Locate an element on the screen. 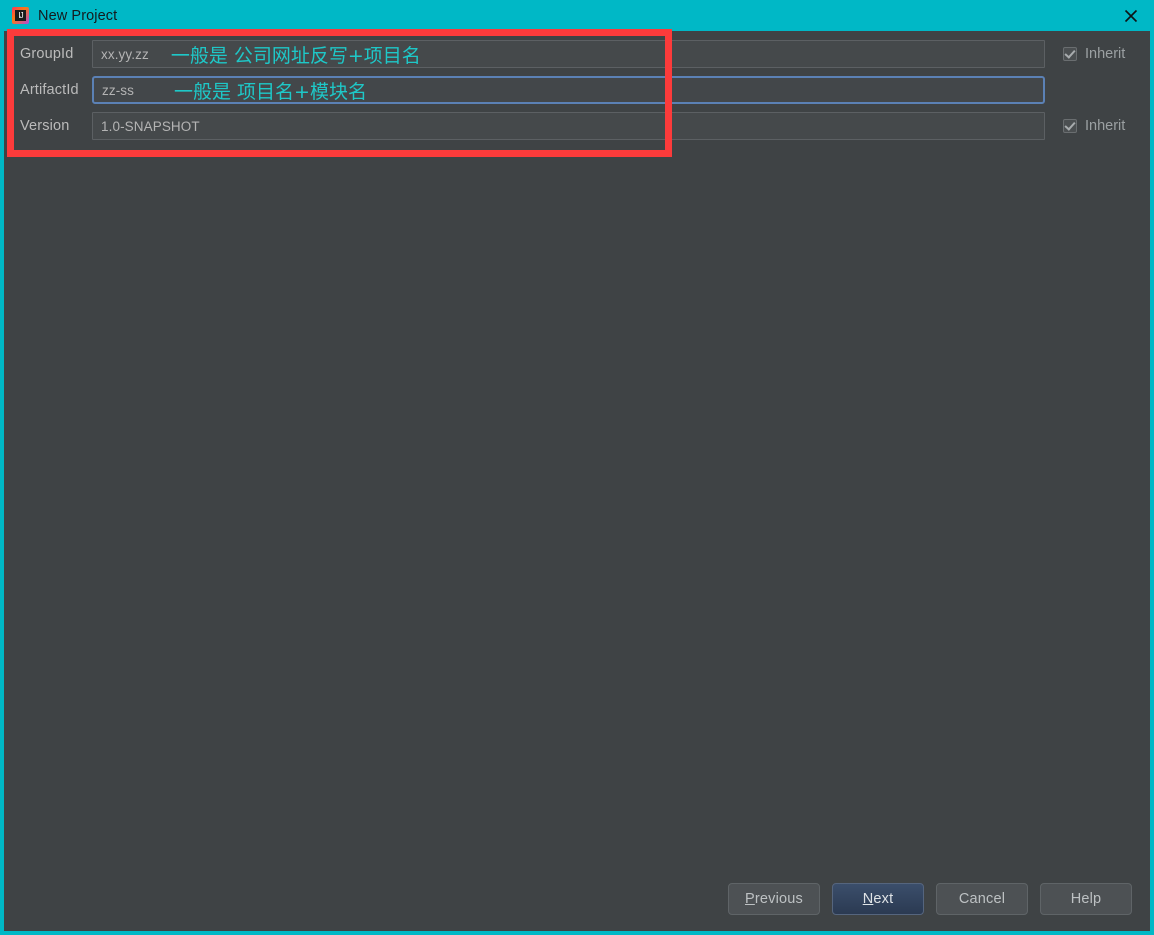 The width and height of the screenshot is (1154, 935). title-bar: IJ New Project is located at coordinates (577, 15).